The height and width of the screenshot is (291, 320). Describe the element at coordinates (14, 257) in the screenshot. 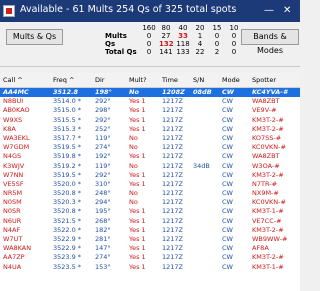

I see `cell-call: AA7ZP` at that location.